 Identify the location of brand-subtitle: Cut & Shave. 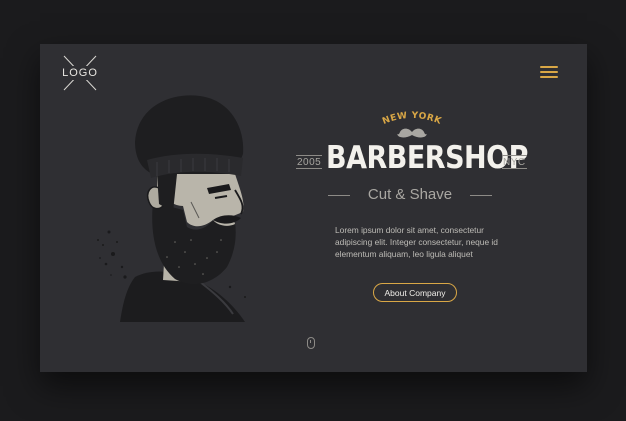
(410, 194).